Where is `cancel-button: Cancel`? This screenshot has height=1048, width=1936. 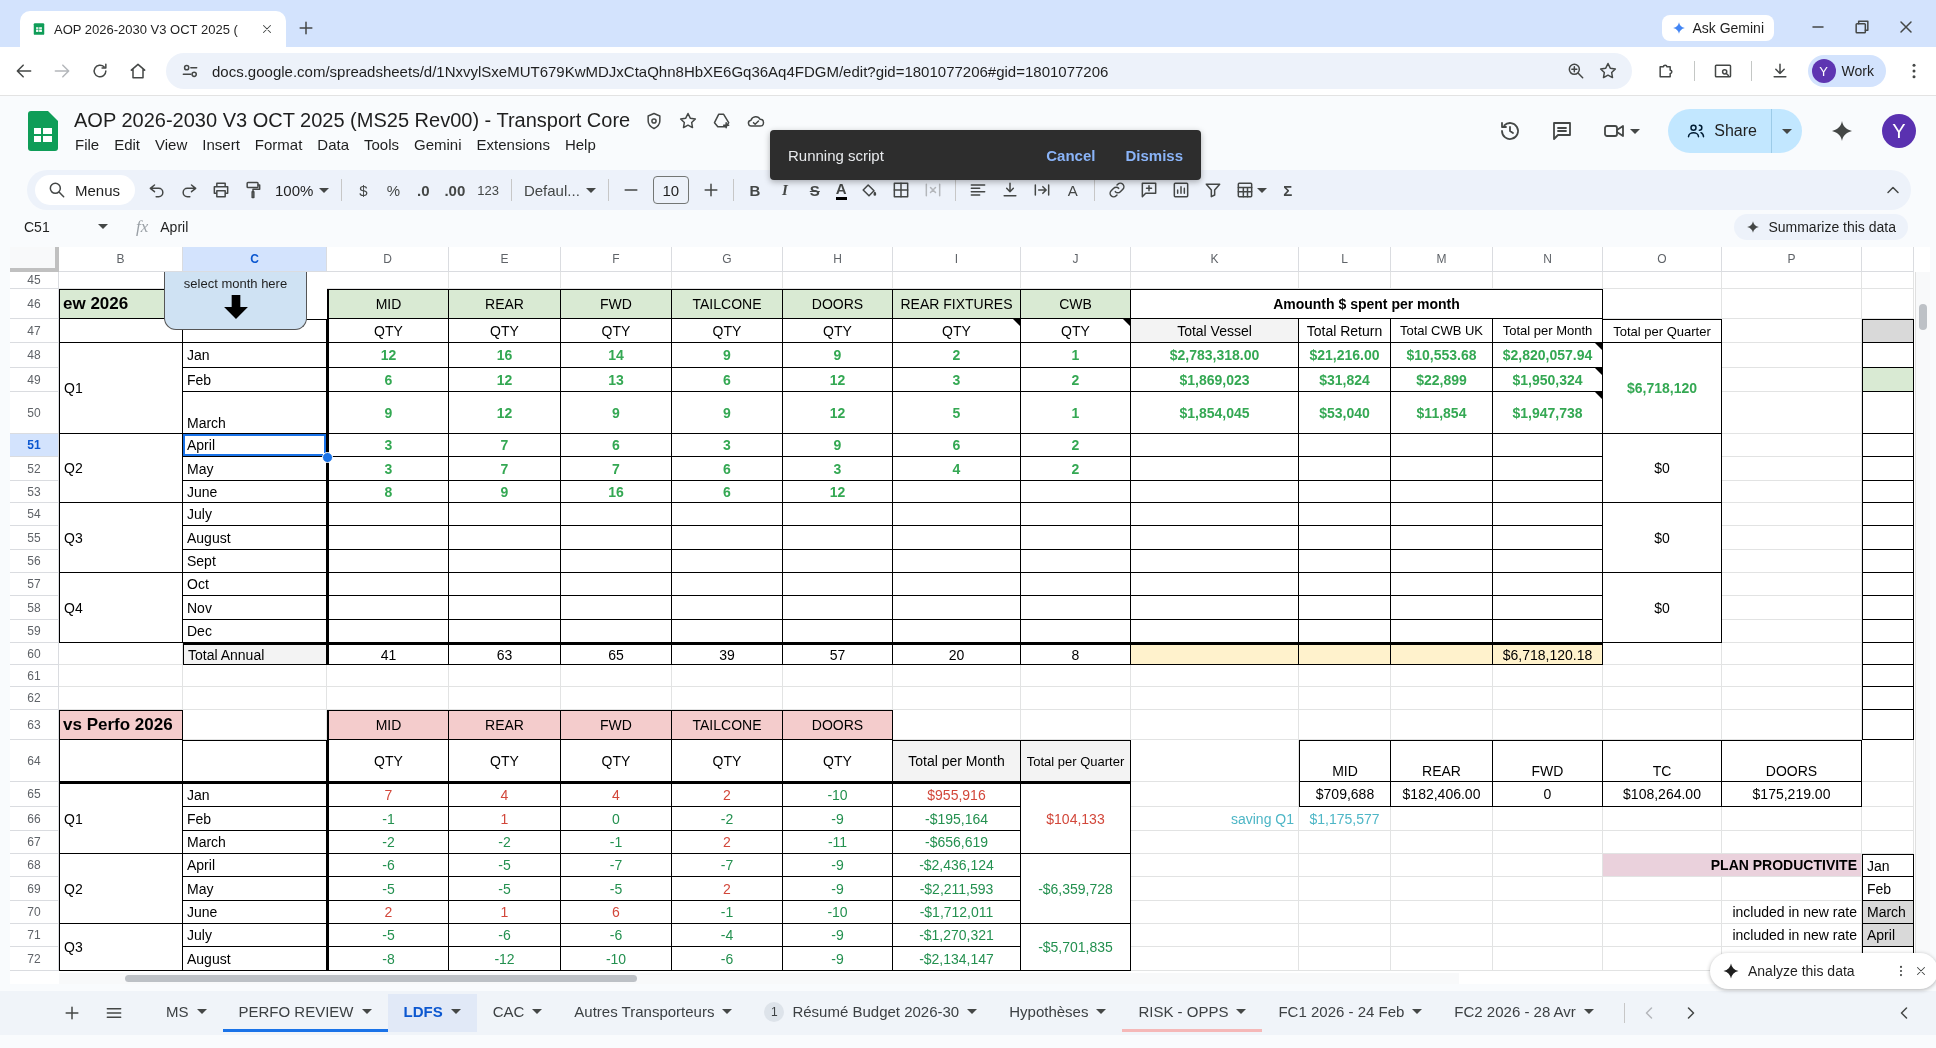
cancel-button: Cancel is located at coordinates (1071, 155).